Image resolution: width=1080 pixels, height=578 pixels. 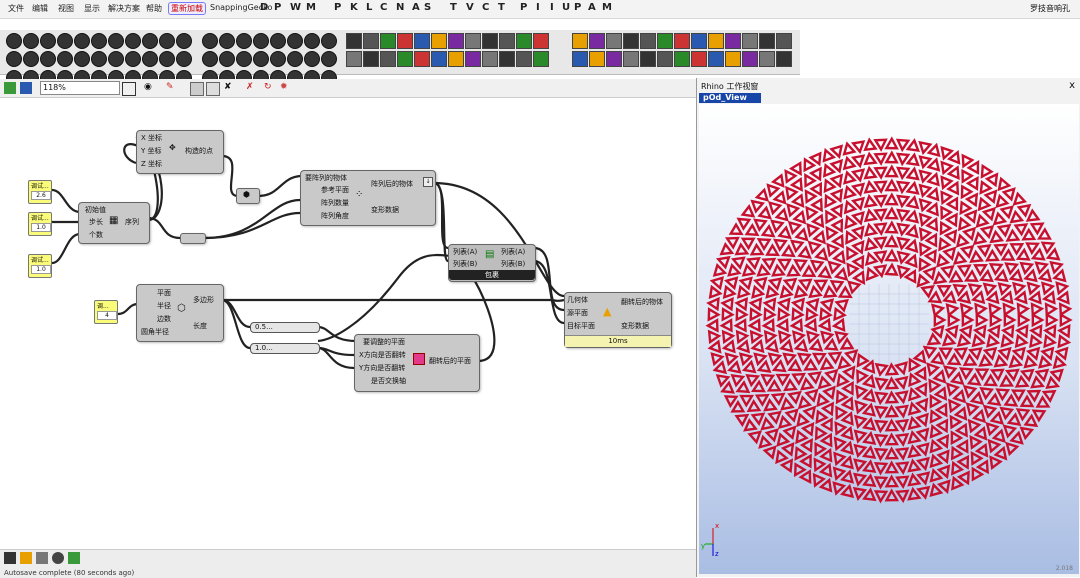 I want to click on menu-view: 视图, so click(x=66, y=8).